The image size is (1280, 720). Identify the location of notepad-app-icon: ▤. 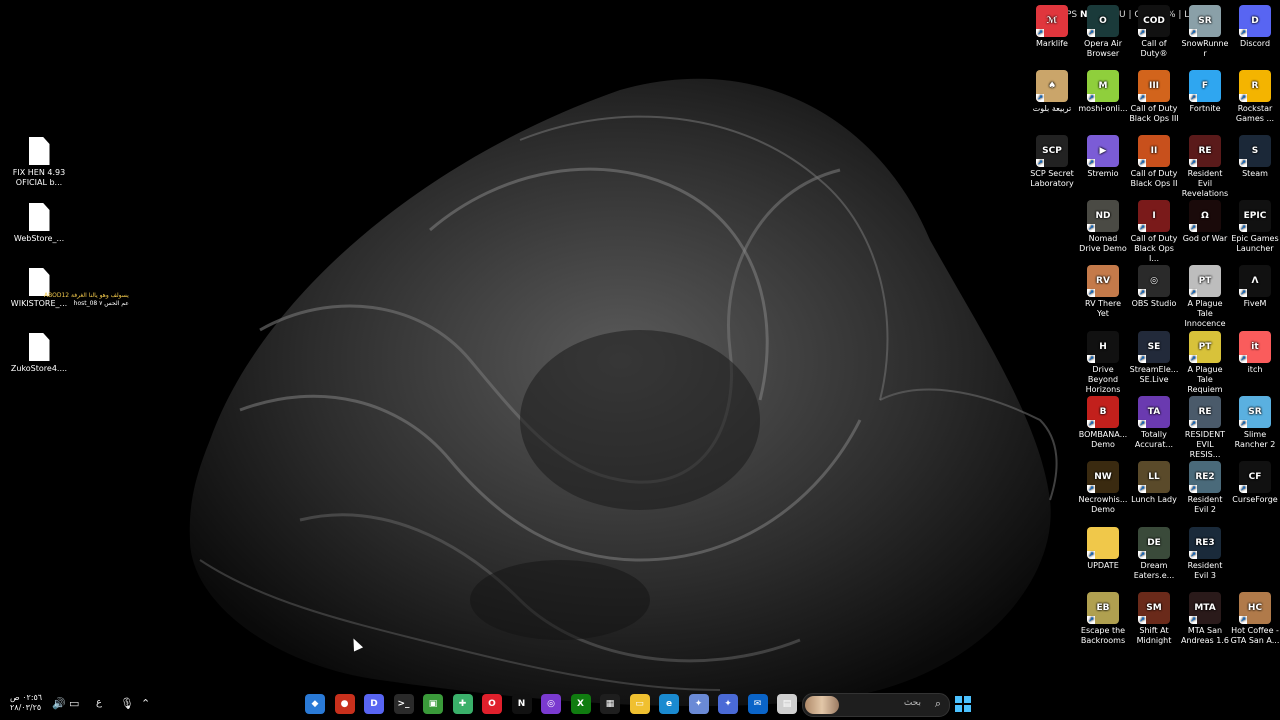
(787, 704).